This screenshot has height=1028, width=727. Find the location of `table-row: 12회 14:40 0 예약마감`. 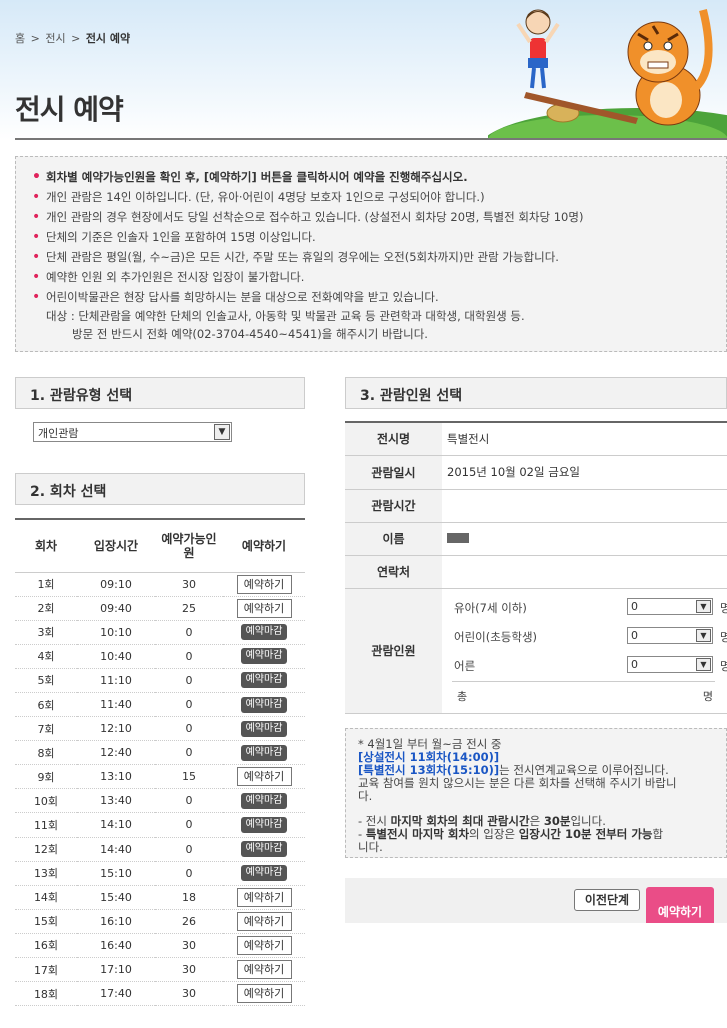

table-row: 12회 14:40 0 예약마감 is located at coordinates (160, 849).